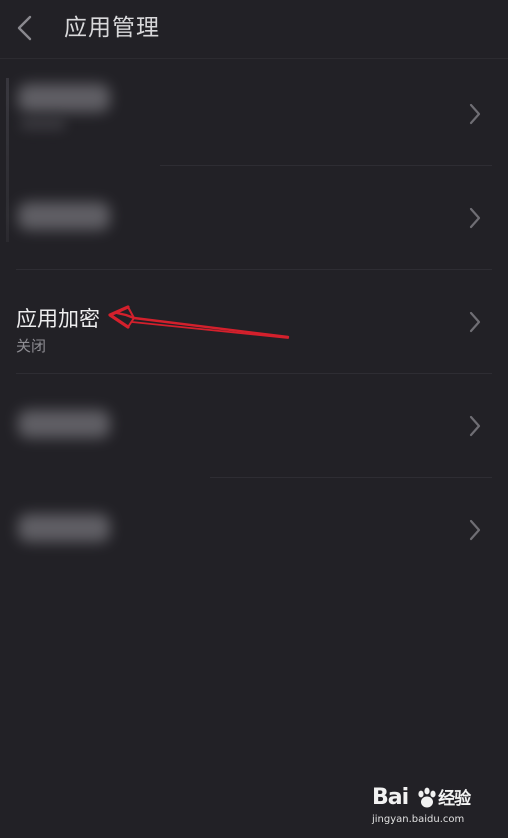 The height and width of the screenshot is (838, 508). What do you see at coordinates (43, 124) in the screenshot?
I see `blurred-sublabel` at bounding box center [43, 124].